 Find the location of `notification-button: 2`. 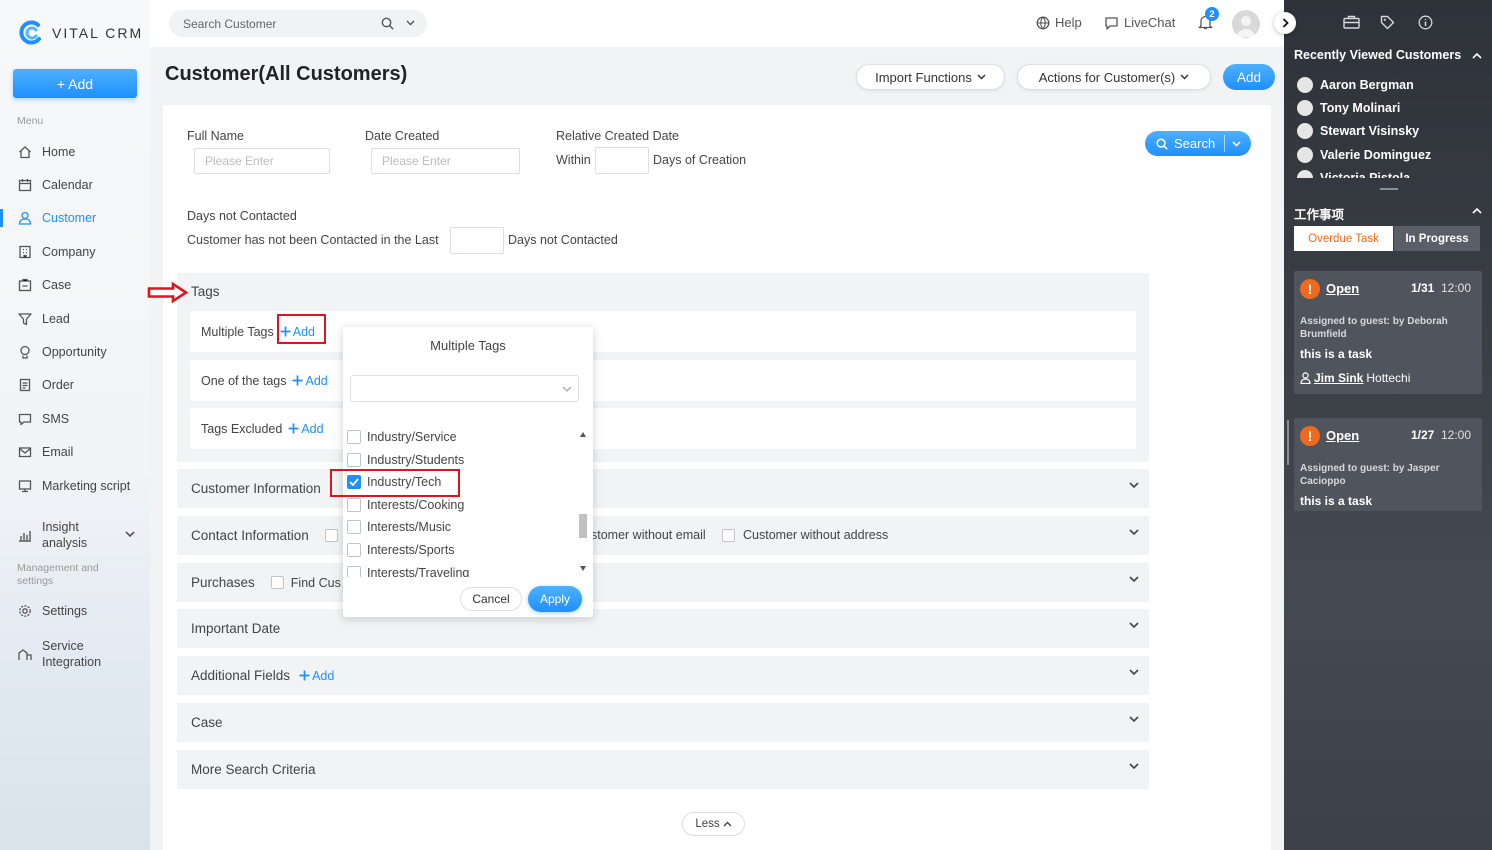

notification-button: 2 is located at coordinates (1208, 18).